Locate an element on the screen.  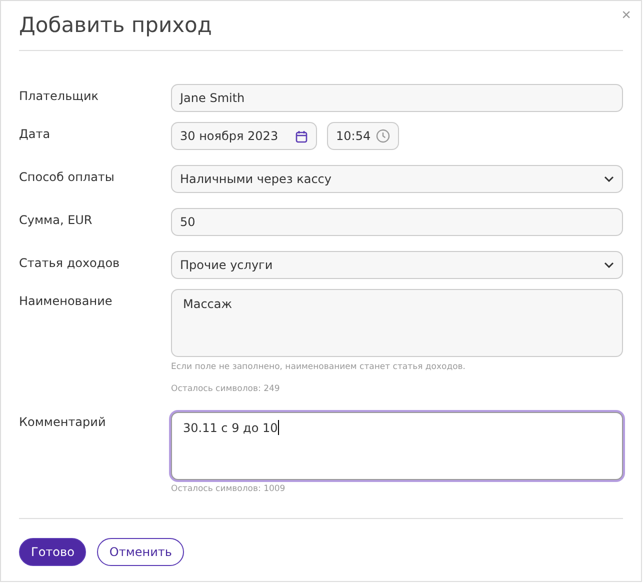
clock-icon is located at coordinates (383, 136).